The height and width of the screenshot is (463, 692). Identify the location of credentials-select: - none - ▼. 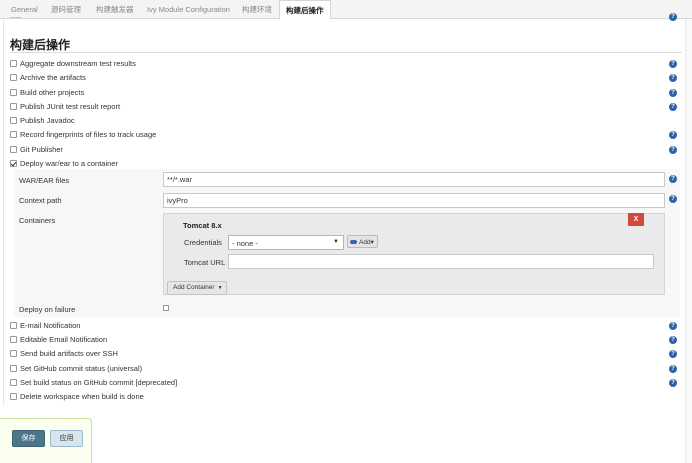
(286, 242).